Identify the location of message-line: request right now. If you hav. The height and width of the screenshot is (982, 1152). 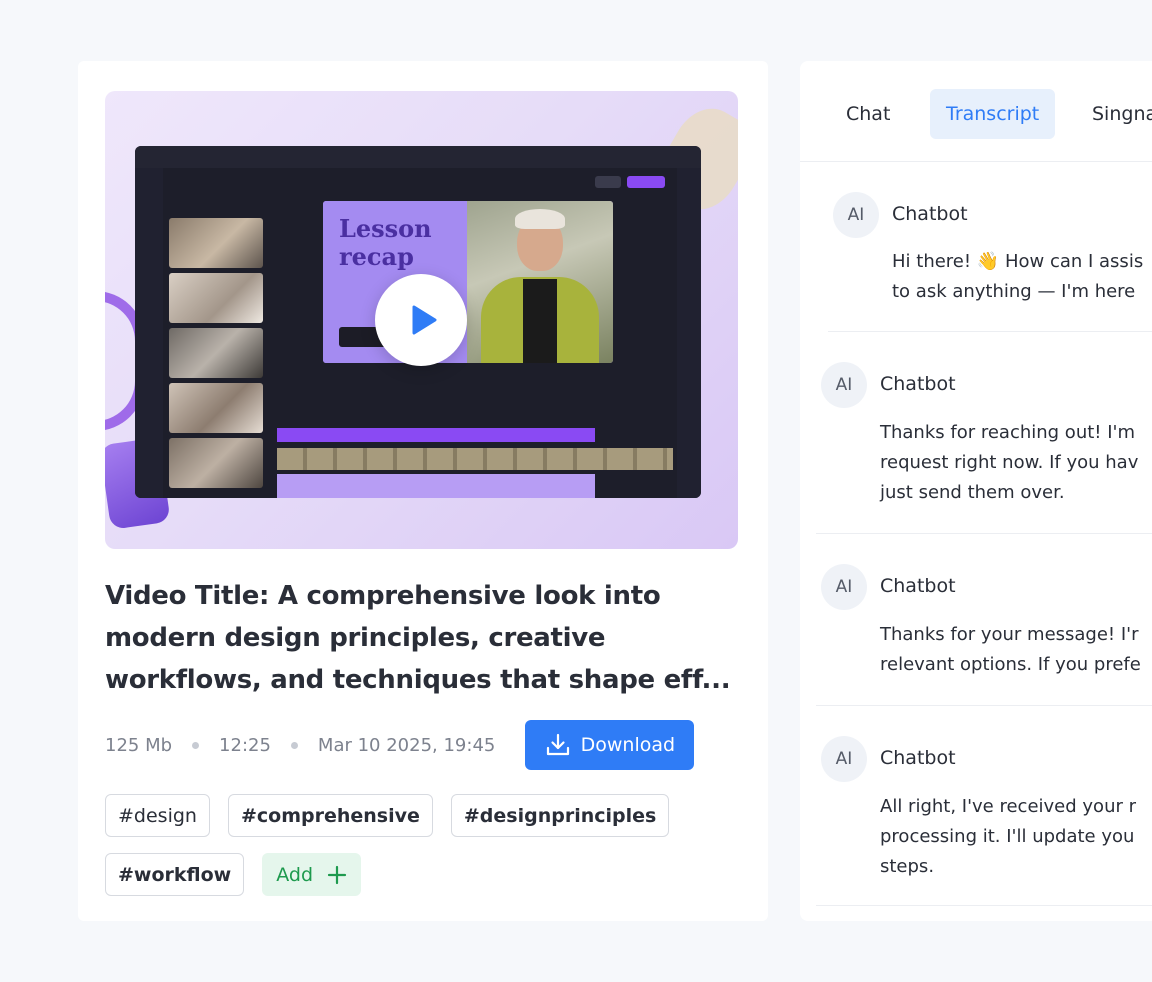
(1009, 462).